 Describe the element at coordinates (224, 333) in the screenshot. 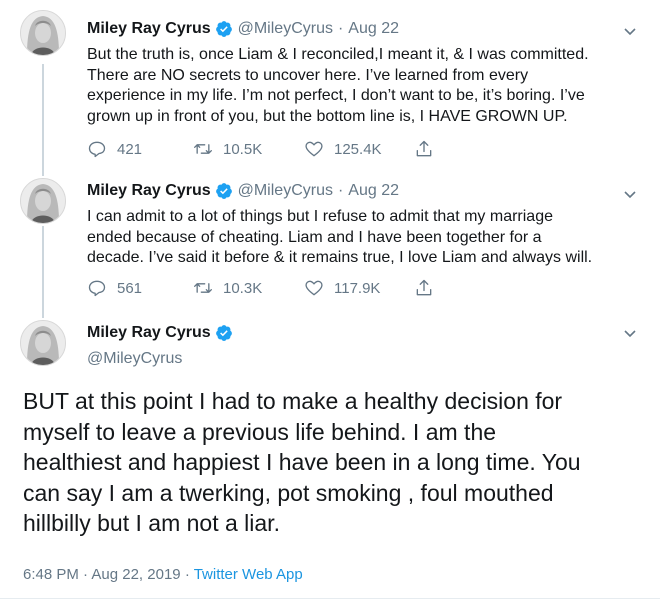

I see `verified-badge-icon` at that location.